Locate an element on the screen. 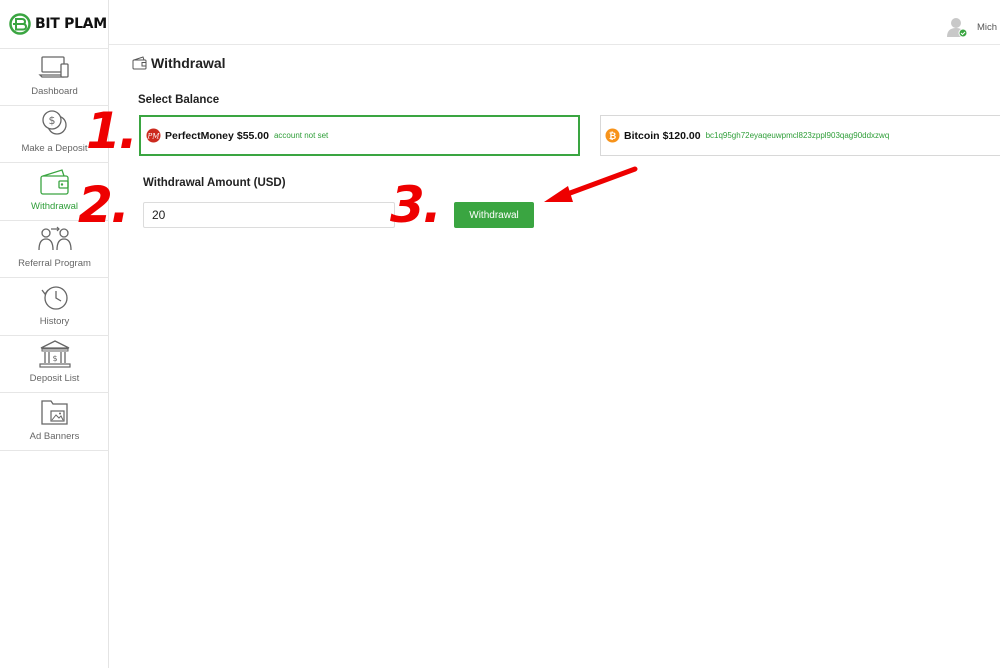 The image size is (1000, 668). page-title: Withdrawal is located at coordinates (179, 63).